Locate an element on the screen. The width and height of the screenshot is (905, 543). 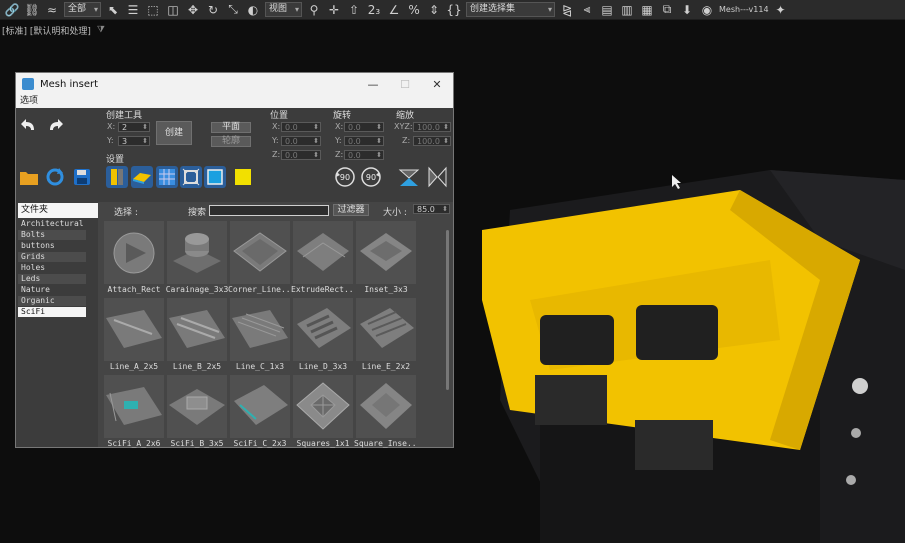
folder-item-selected: SciFi is located at coordinates (52, 312).